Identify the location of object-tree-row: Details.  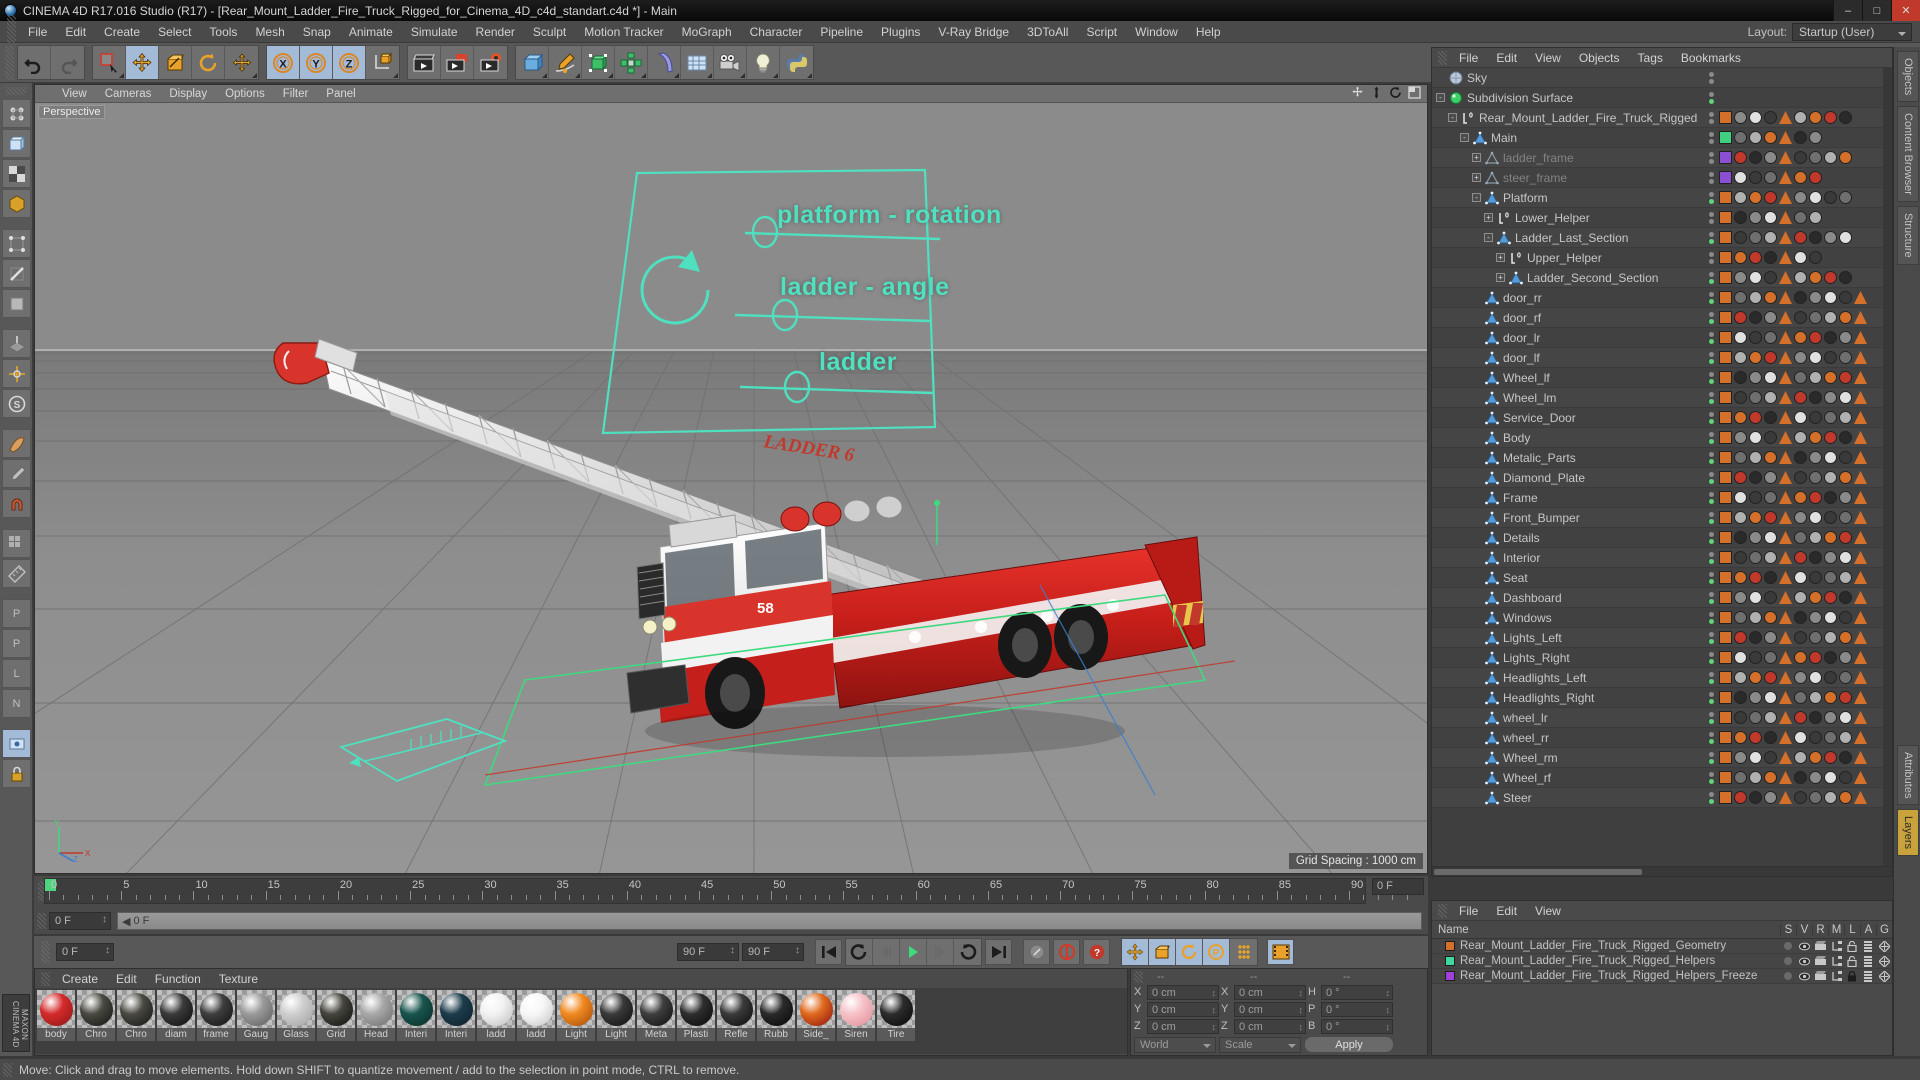
(1662, 538).